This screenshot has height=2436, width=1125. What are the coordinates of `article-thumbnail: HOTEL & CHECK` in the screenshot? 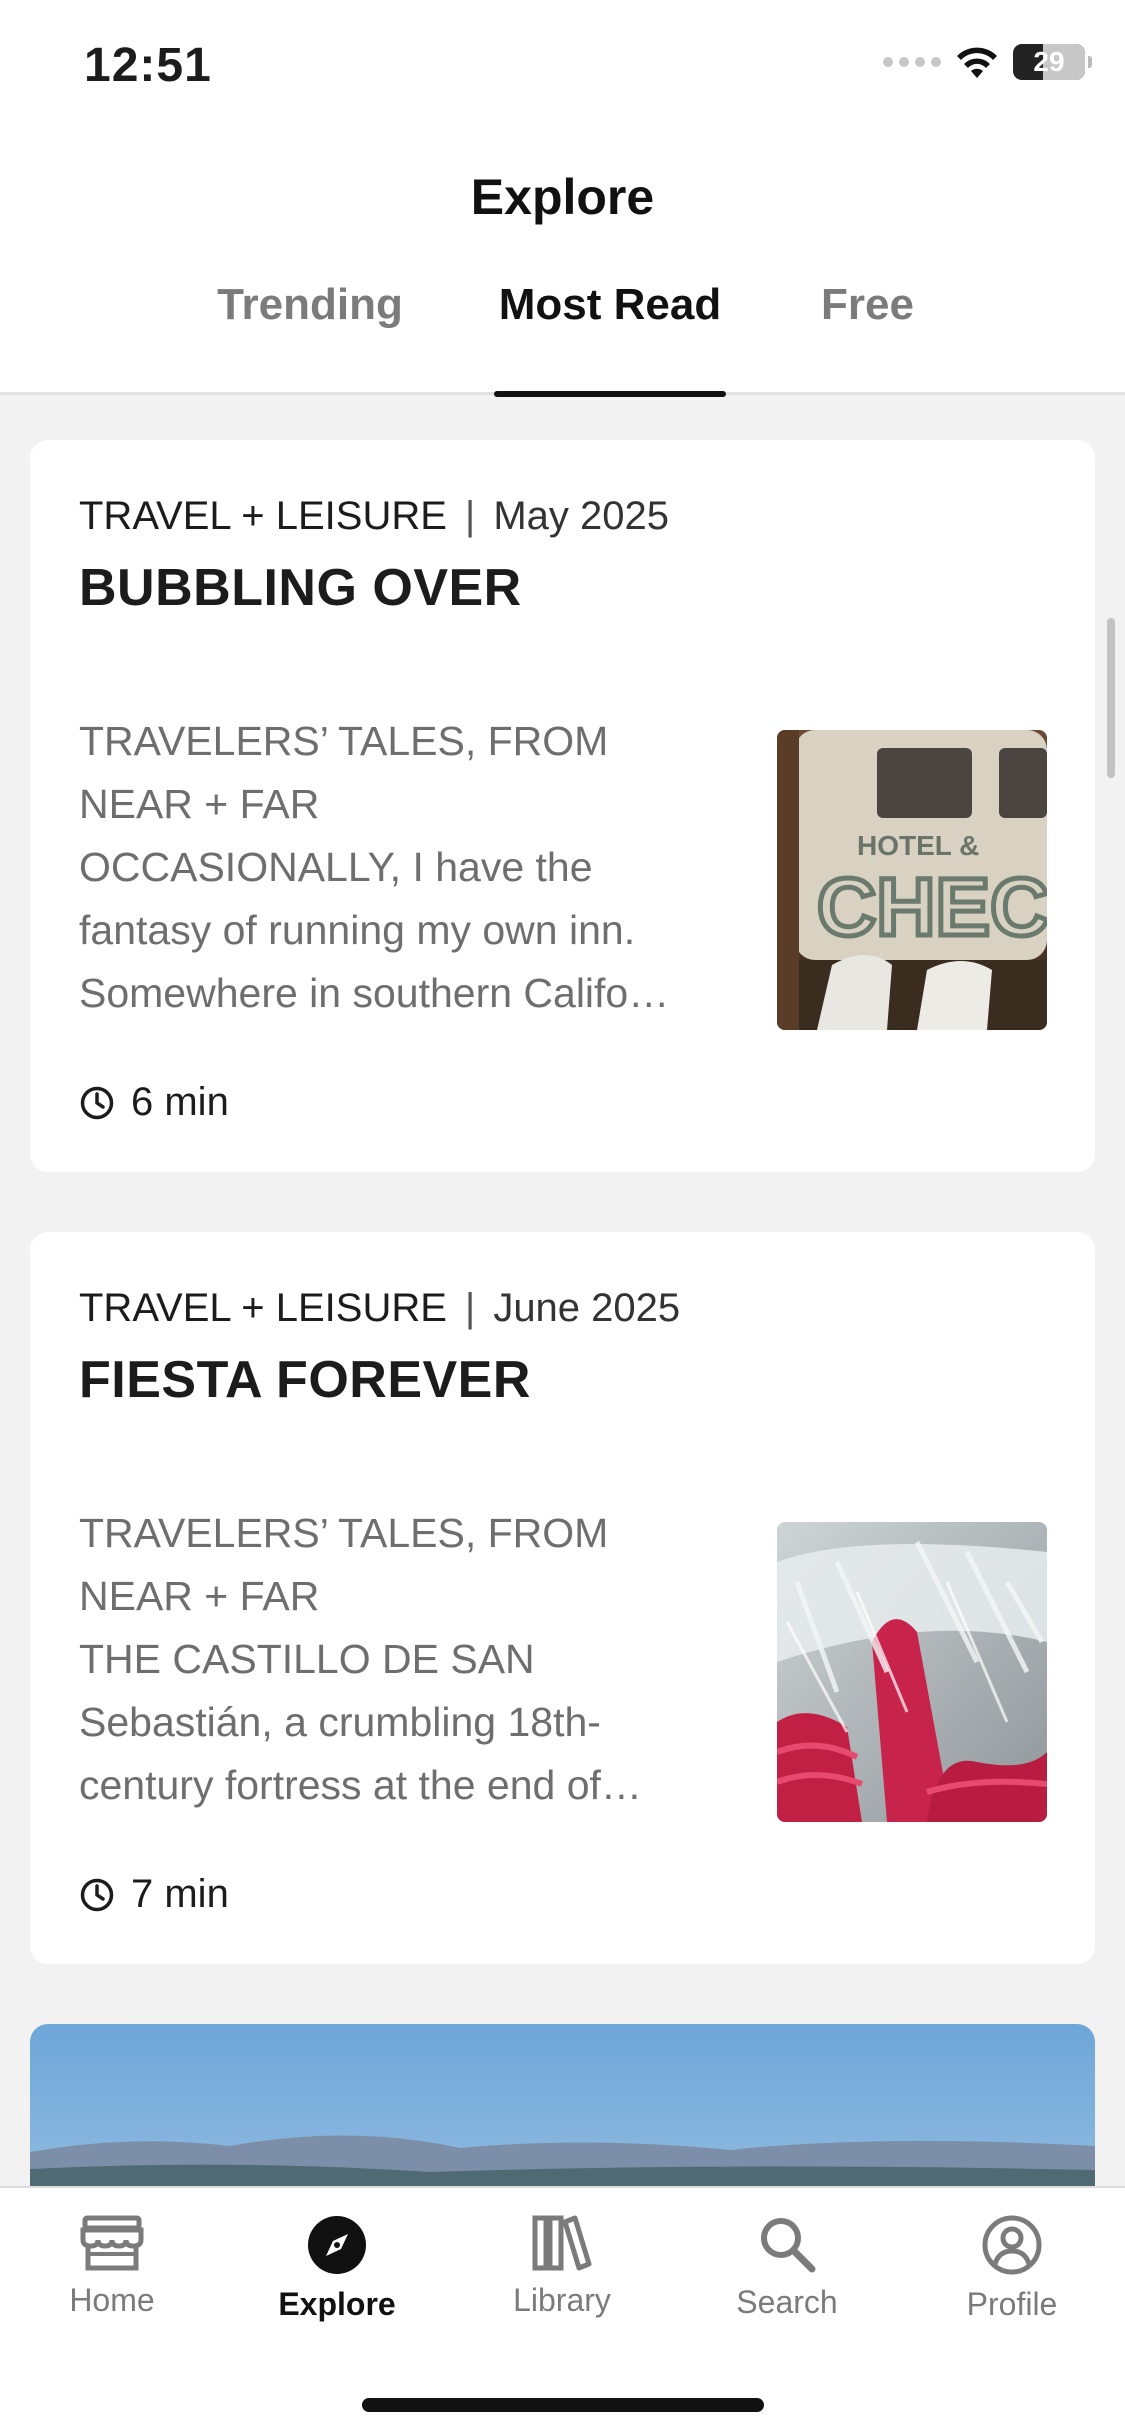 It's located at (912, 880).